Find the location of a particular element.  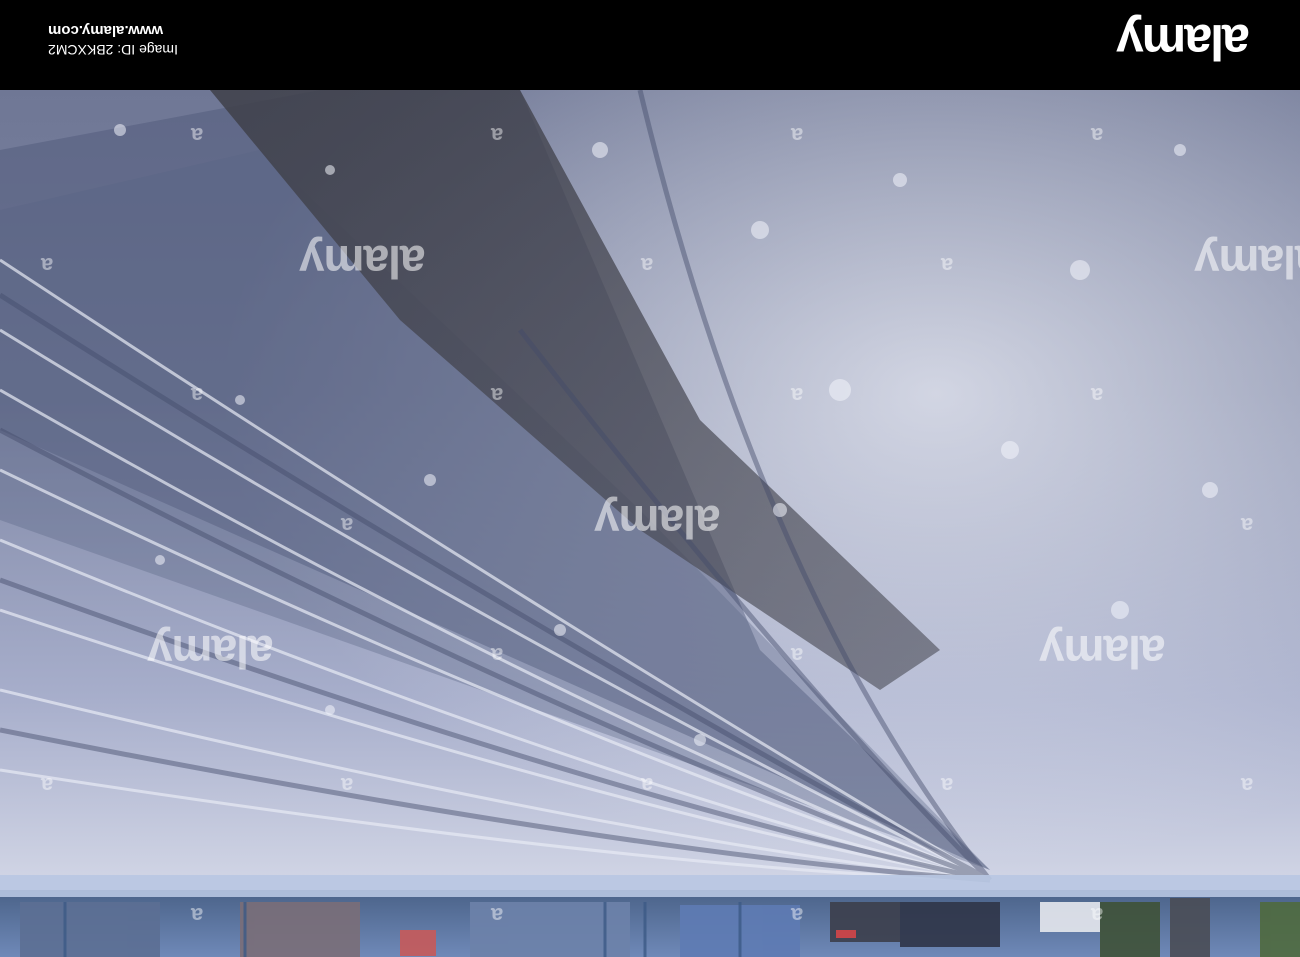

alamy-logo: alamy is located at coordinates (1184, 42).